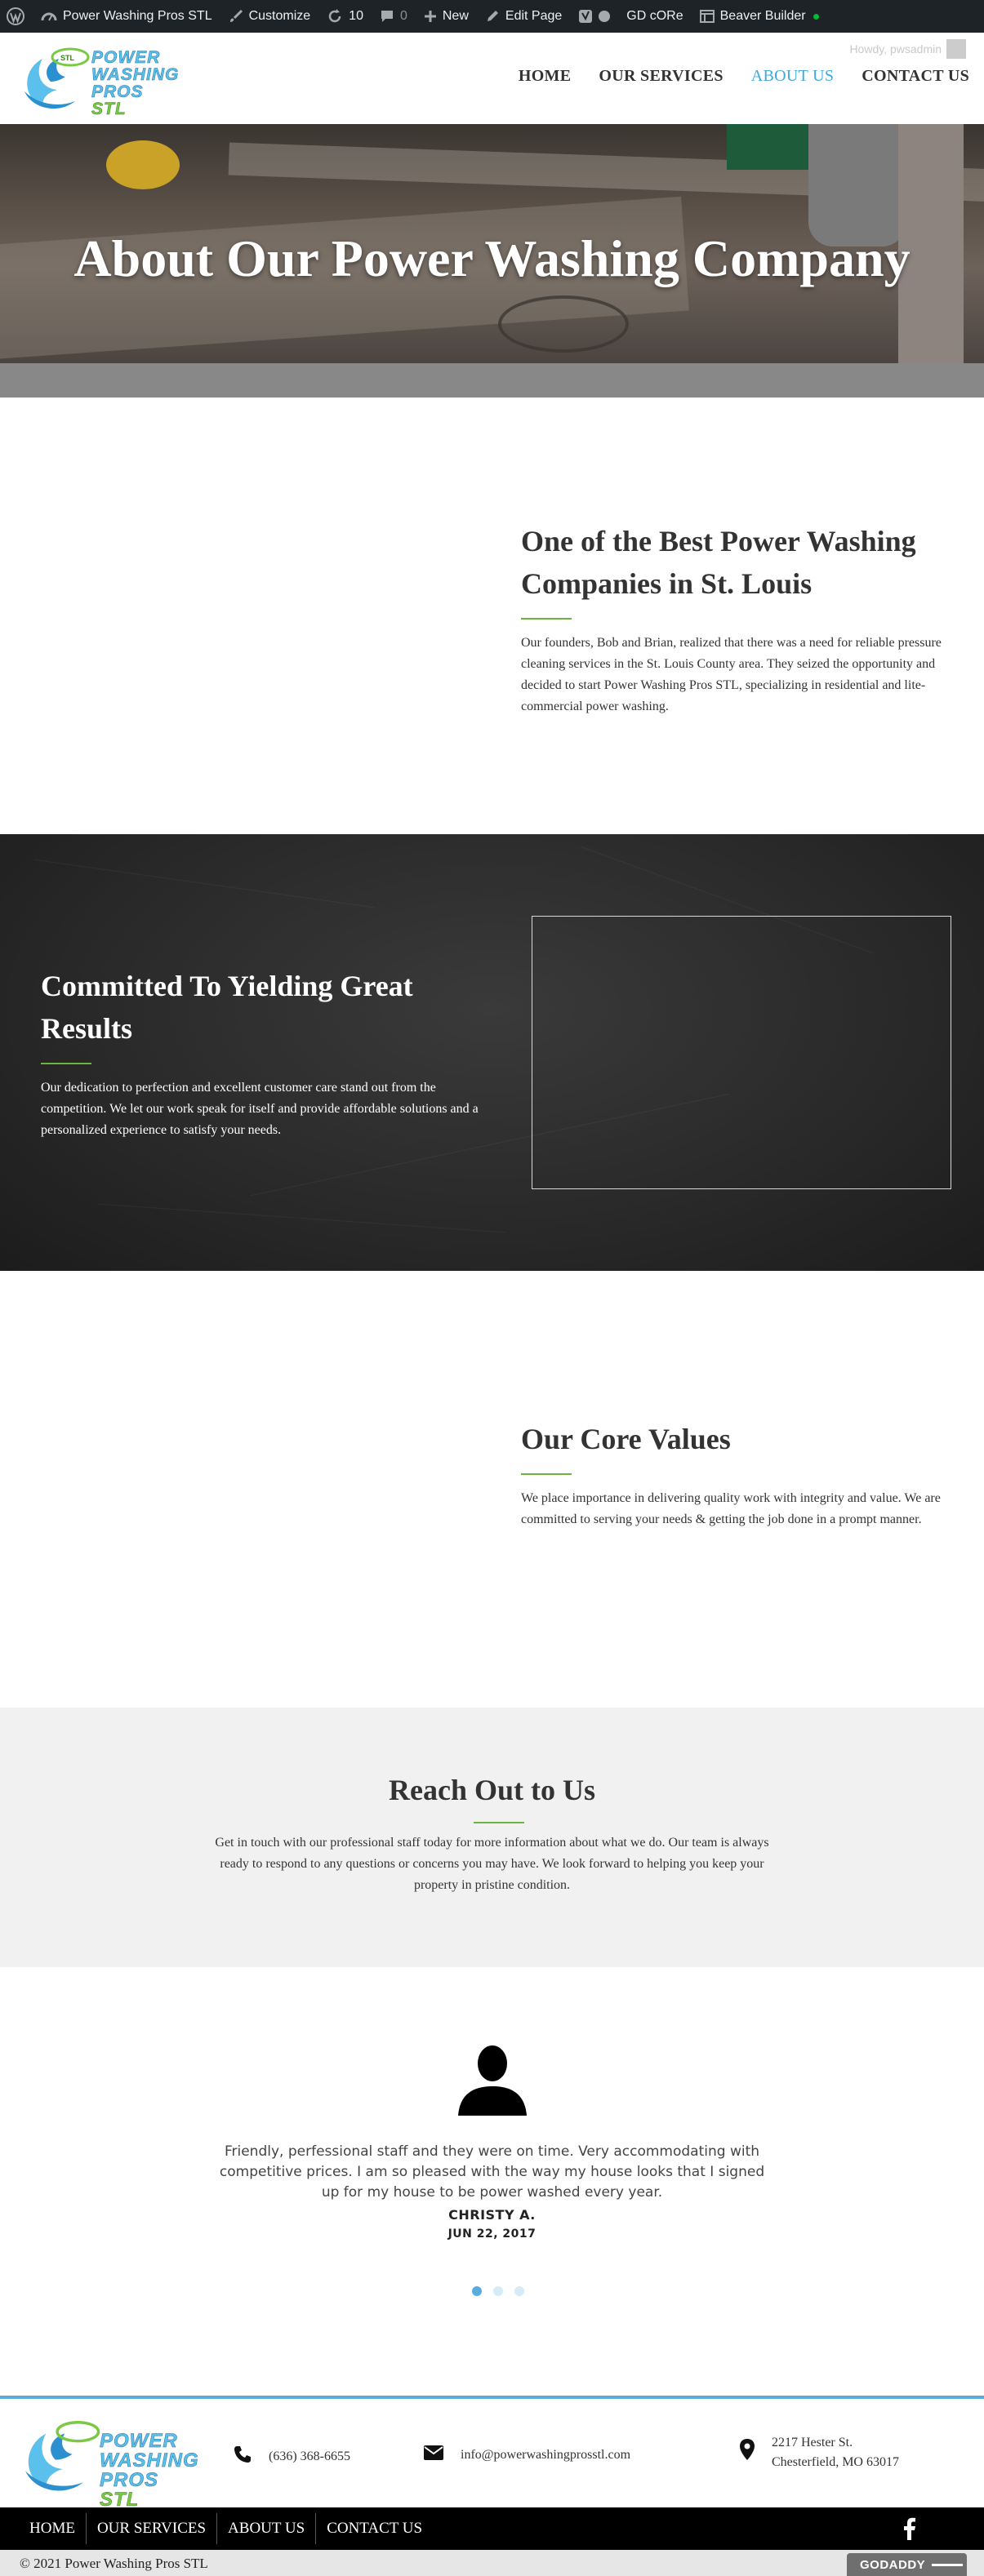 The width and height of the screenshot is (984, 2576). Describe the element at coordinates (546, 2454) in the screenshot. I see `footer-email-address: info@powerwashingprosstl.com` at that location.